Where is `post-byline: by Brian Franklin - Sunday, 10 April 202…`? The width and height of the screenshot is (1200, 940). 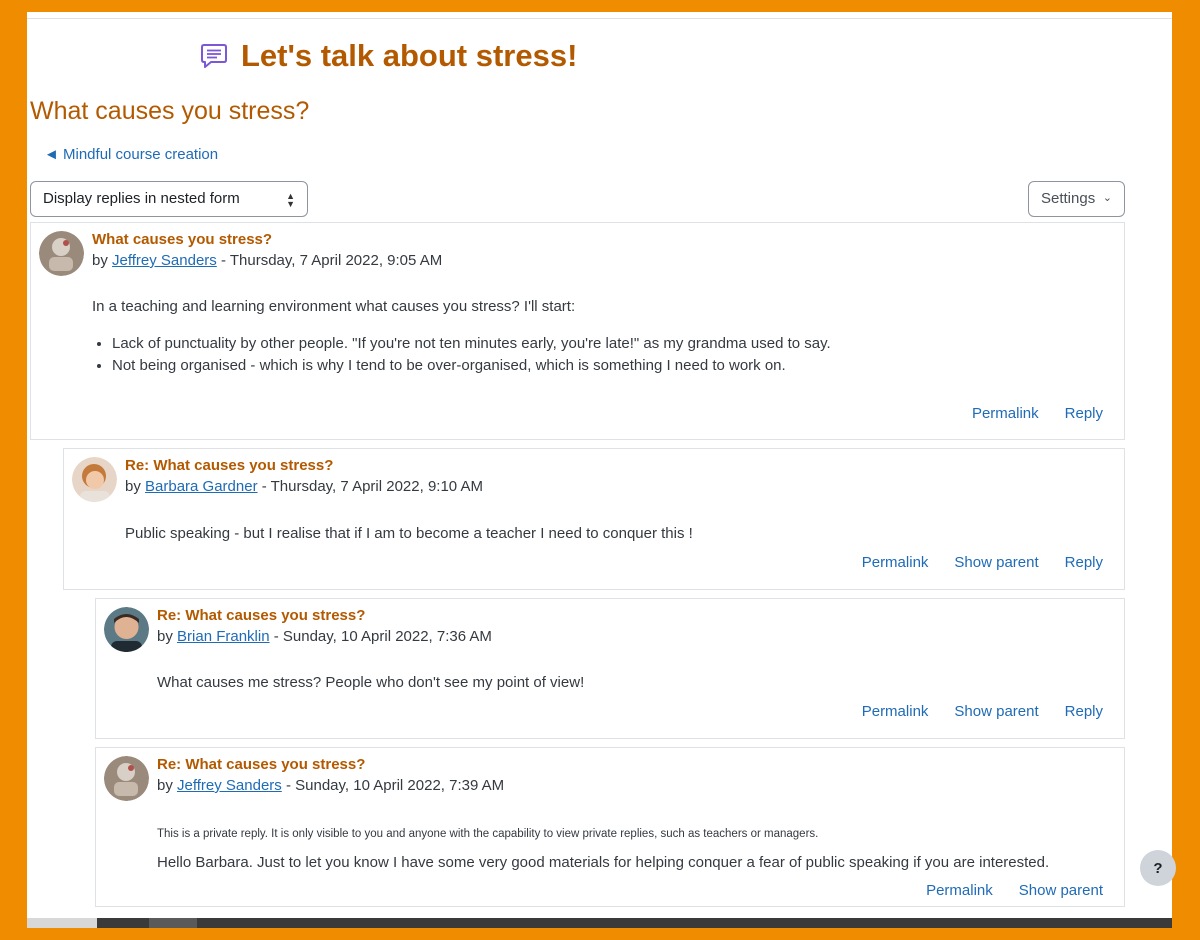 post-byline: by Brian Franklin - Sunday, 10 April 202… is located at coordinates (324, 636).